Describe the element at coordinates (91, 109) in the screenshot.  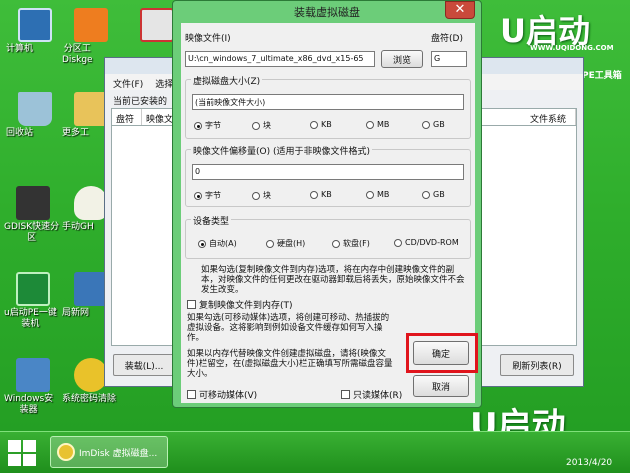
I see `folder-icon` at that location.